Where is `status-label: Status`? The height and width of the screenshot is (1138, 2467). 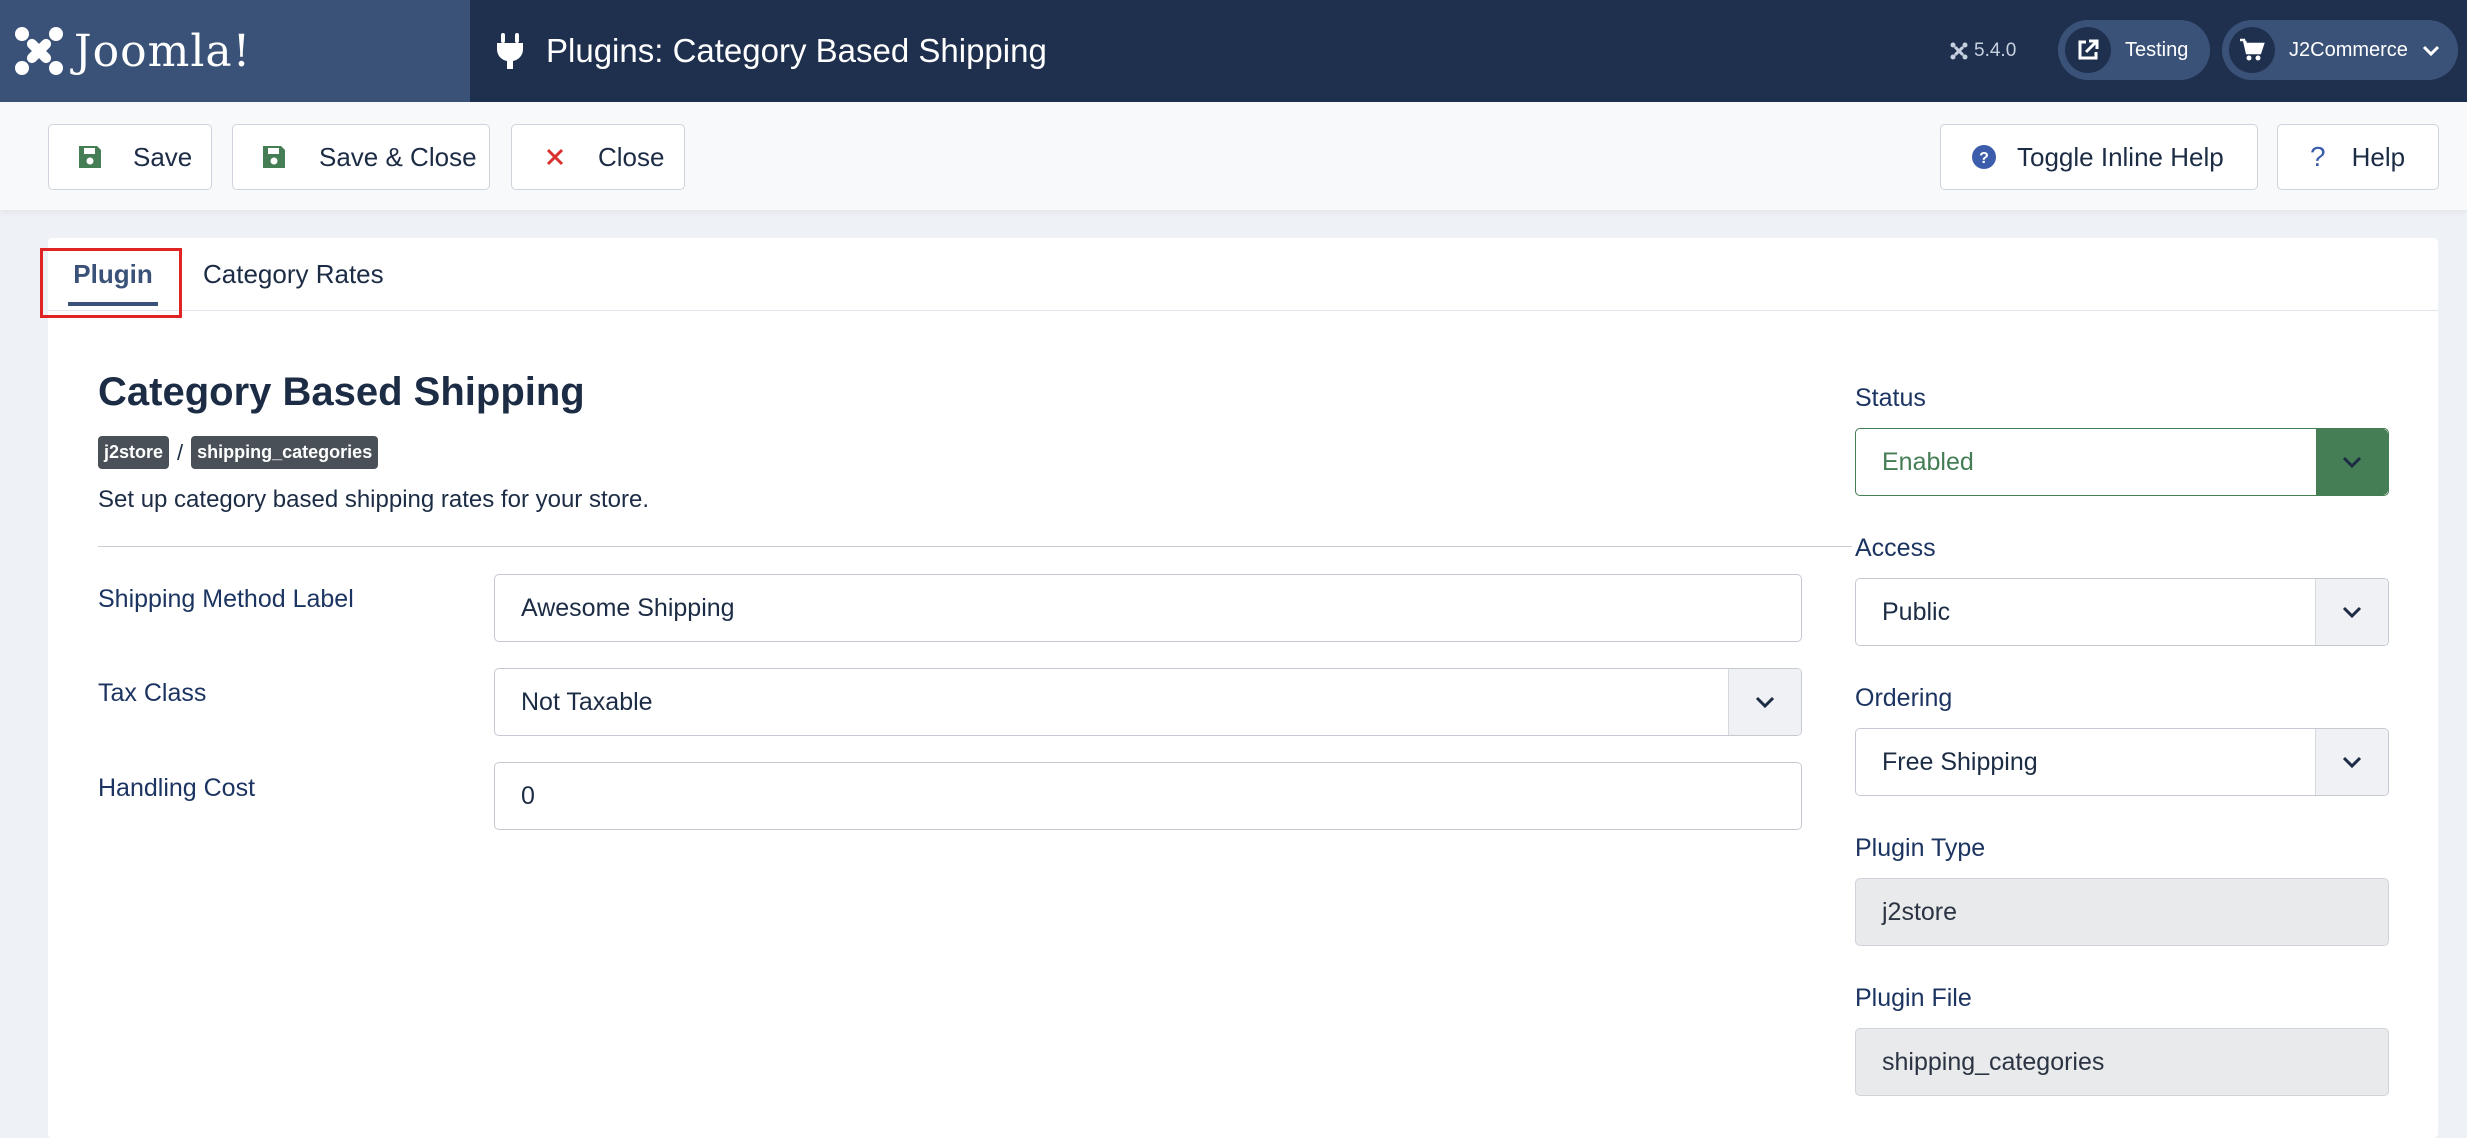 status-label: Status is located at coordinates (1890, 398).